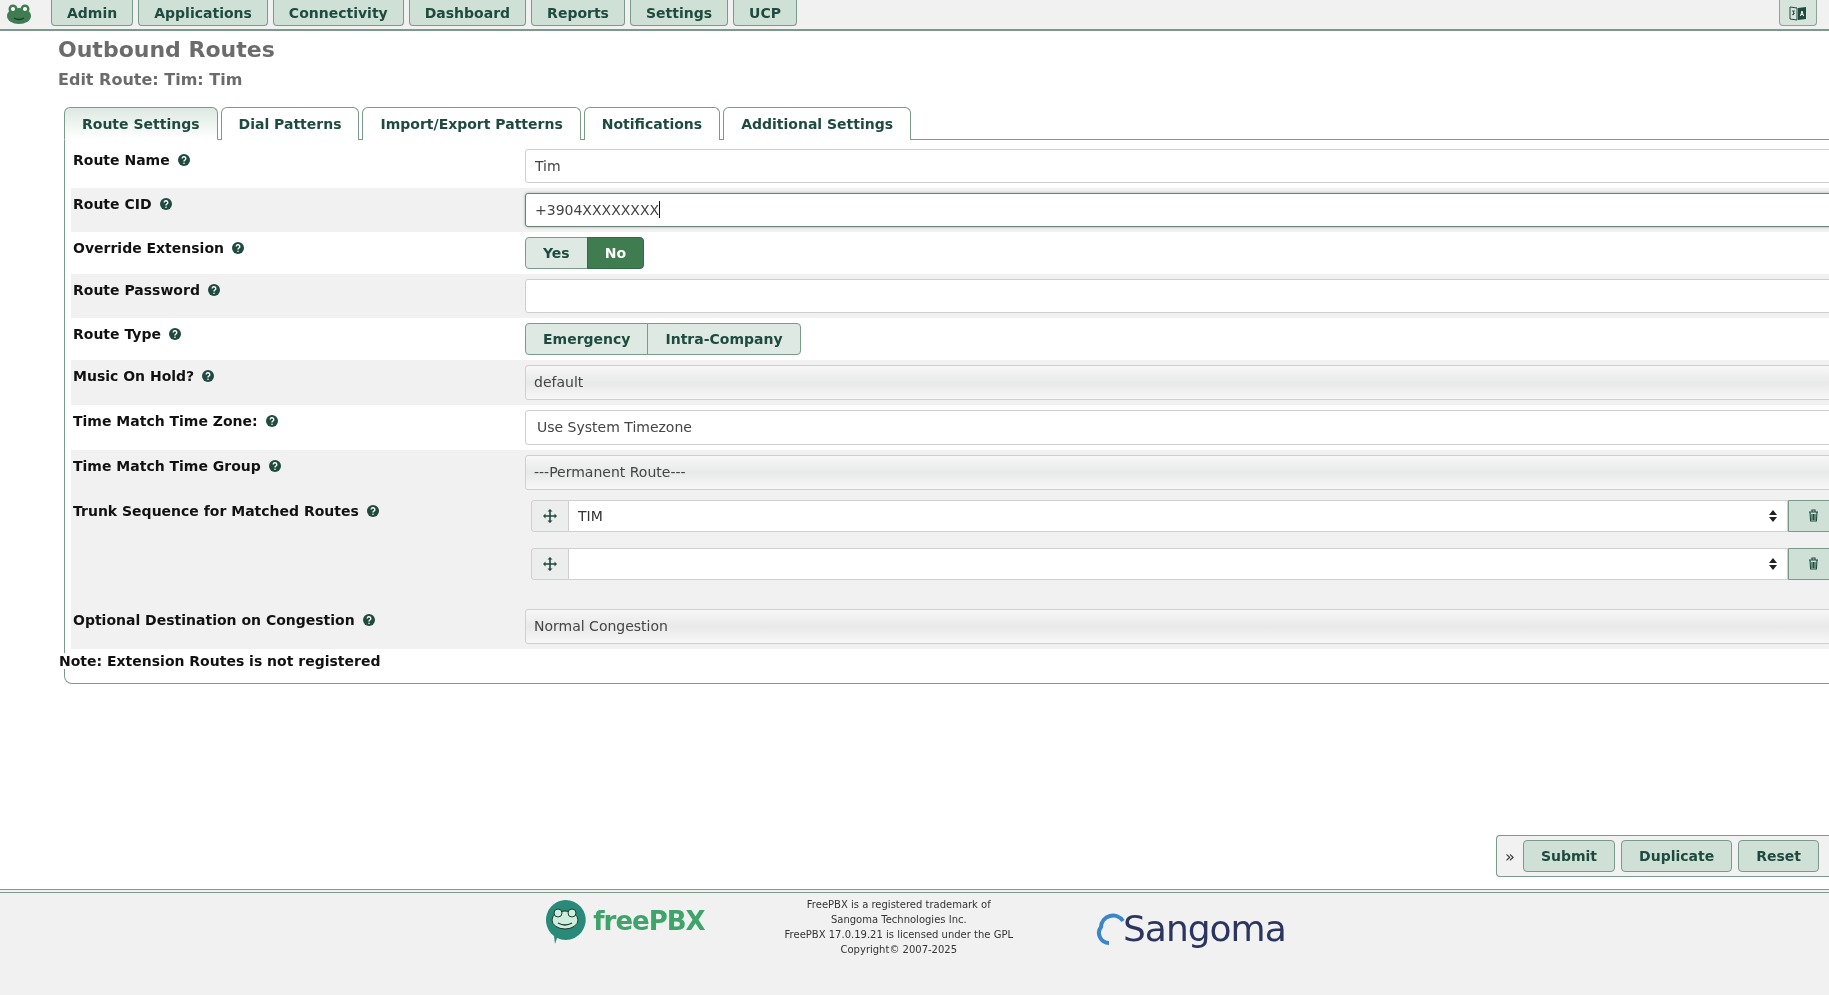  Describe the element at coordinates (290, 123) in the screenshot. I see `tab: Dial Patterns` at that location.